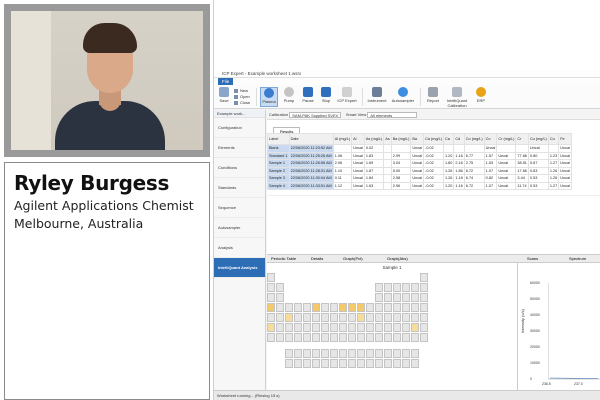  What do you see at coordinates (577, 259) in the screenshot?
I see `tab-spectrum: Spectrum` at bounding box center [577, 259].